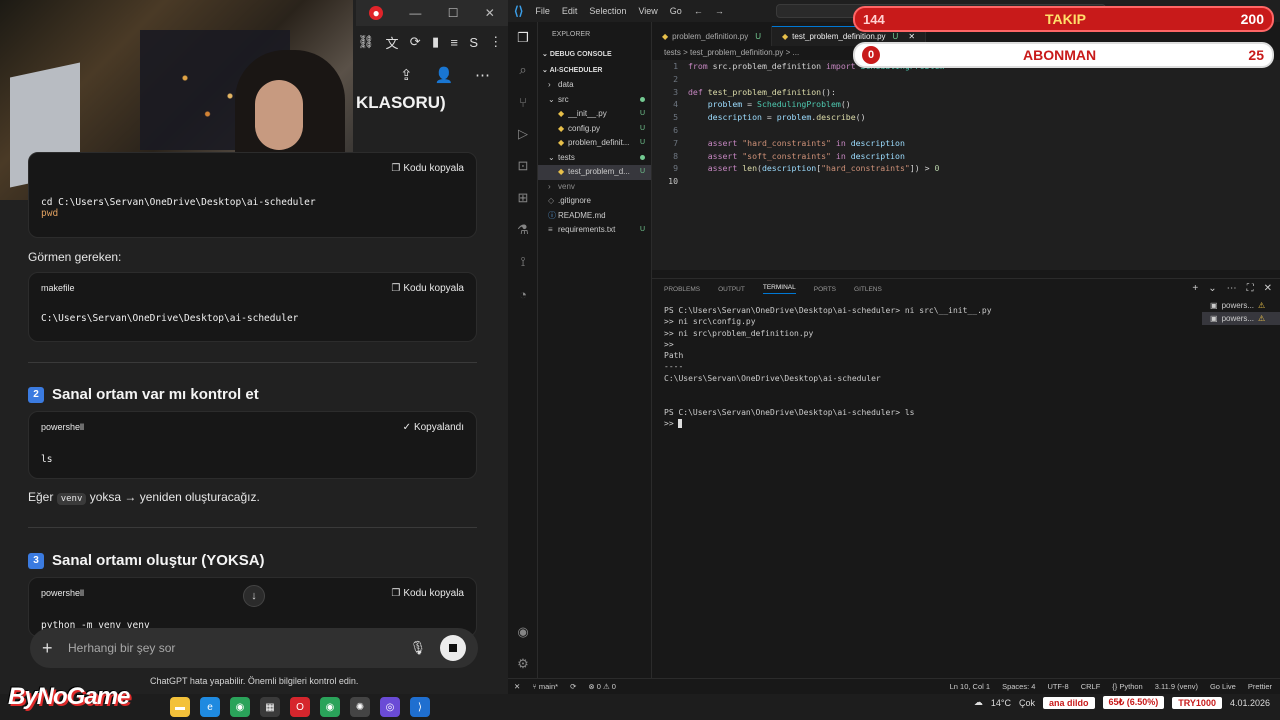  What do you see at coordinates (415, 42) in the screenshot?
I see `refresh-icon: ⟳` at bounding box center [415, 42].